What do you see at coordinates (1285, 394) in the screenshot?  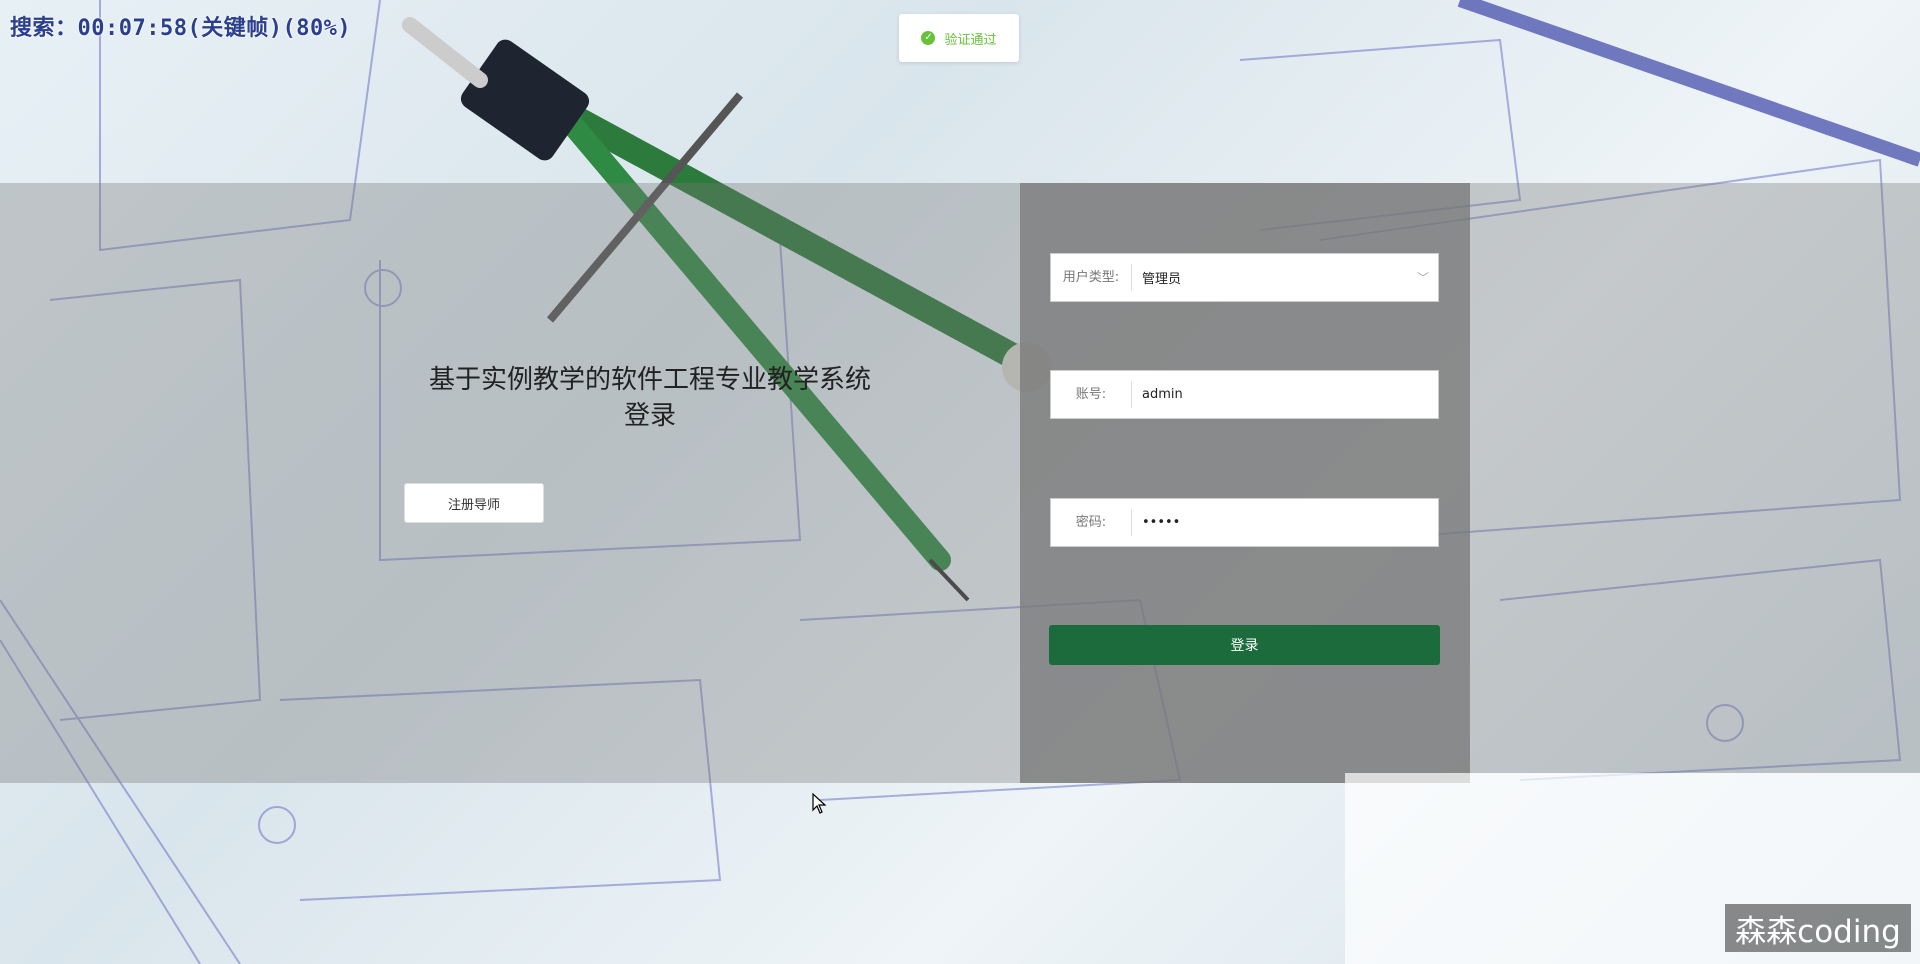 I see `account-input: admin` at bounding box center [1285, 394].